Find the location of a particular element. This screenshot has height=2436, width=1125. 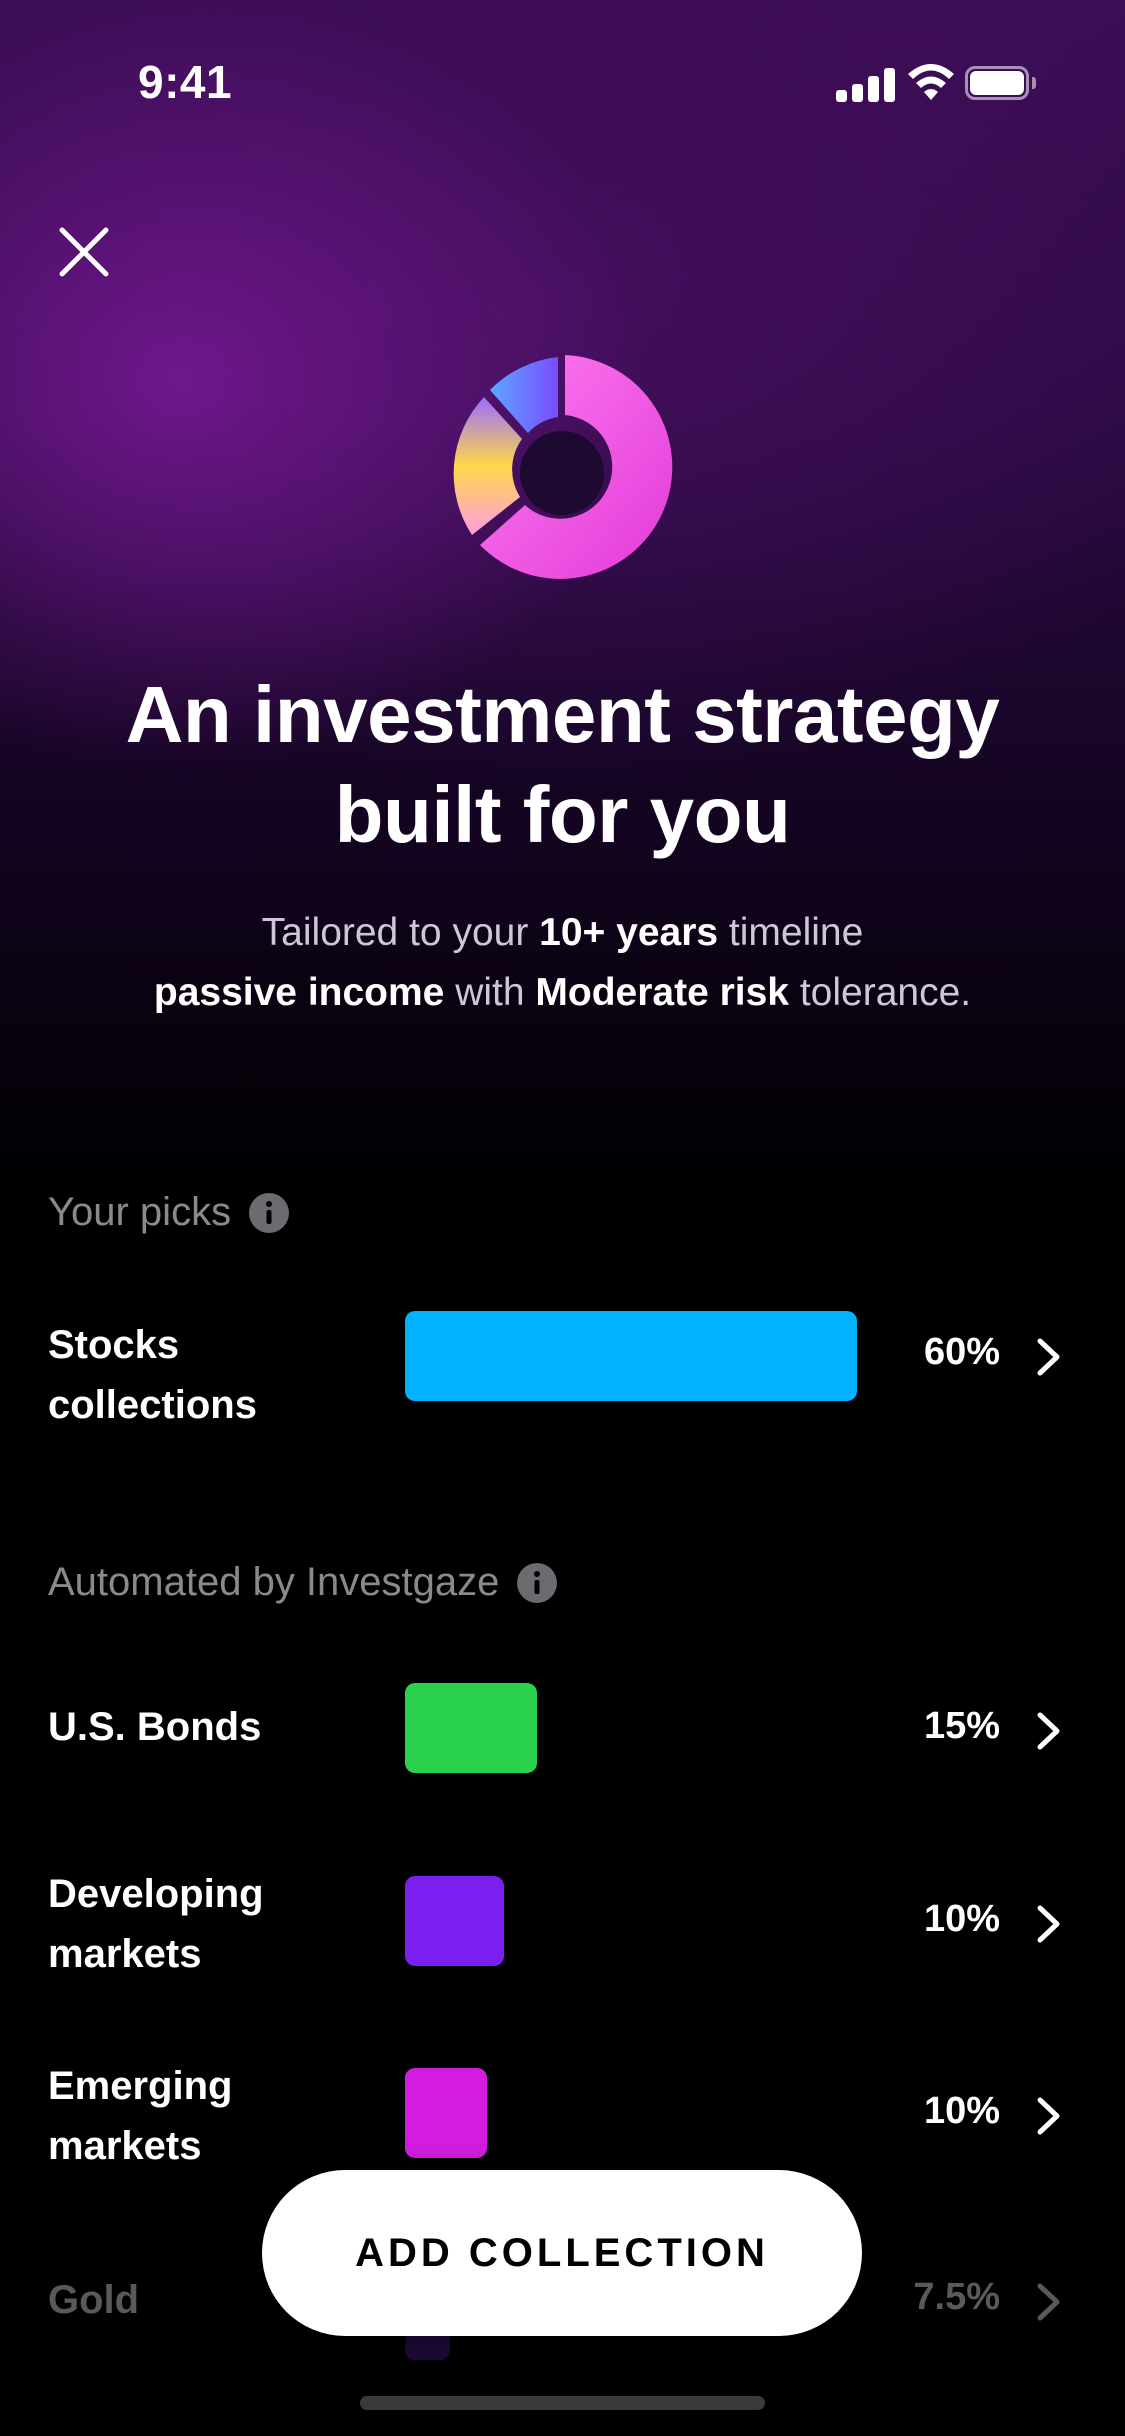

allocation-bar-emerging-markets is located at coordinates (446, 2113).